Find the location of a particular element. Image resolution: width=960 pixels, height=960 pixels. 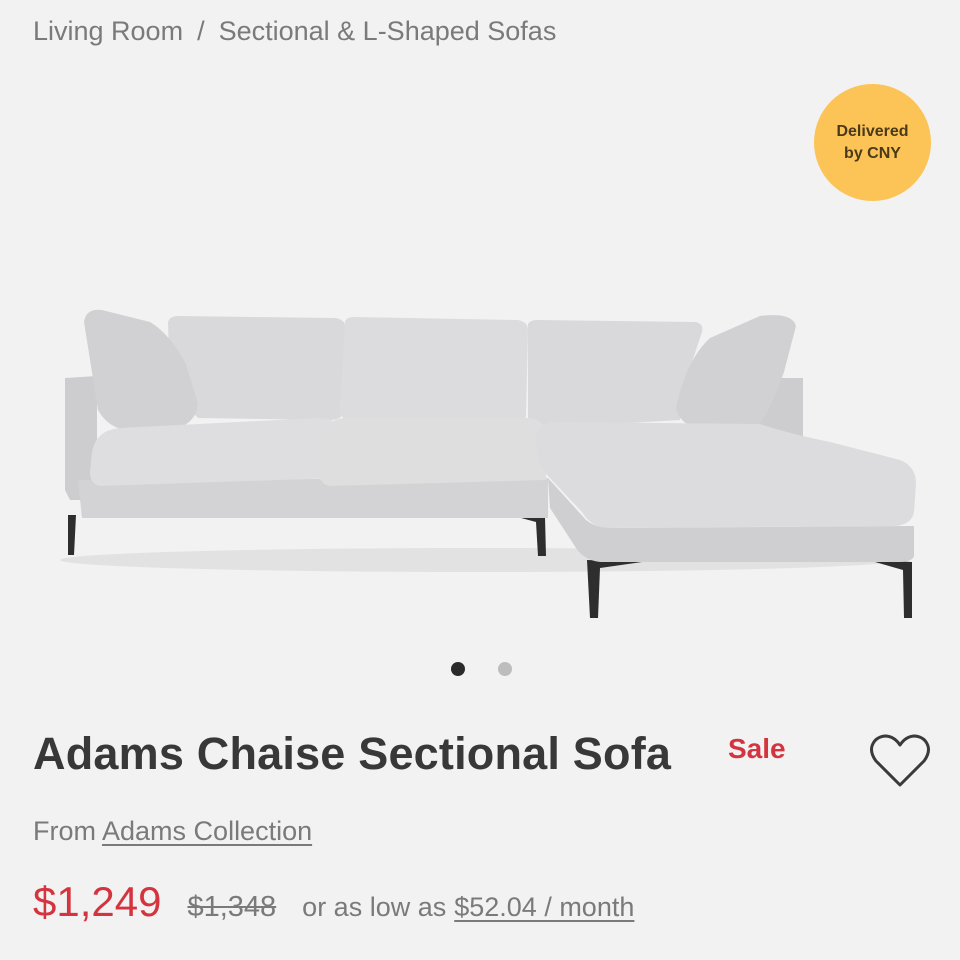

collection-row: From Adams Collection is located at coordinates (172, 831).